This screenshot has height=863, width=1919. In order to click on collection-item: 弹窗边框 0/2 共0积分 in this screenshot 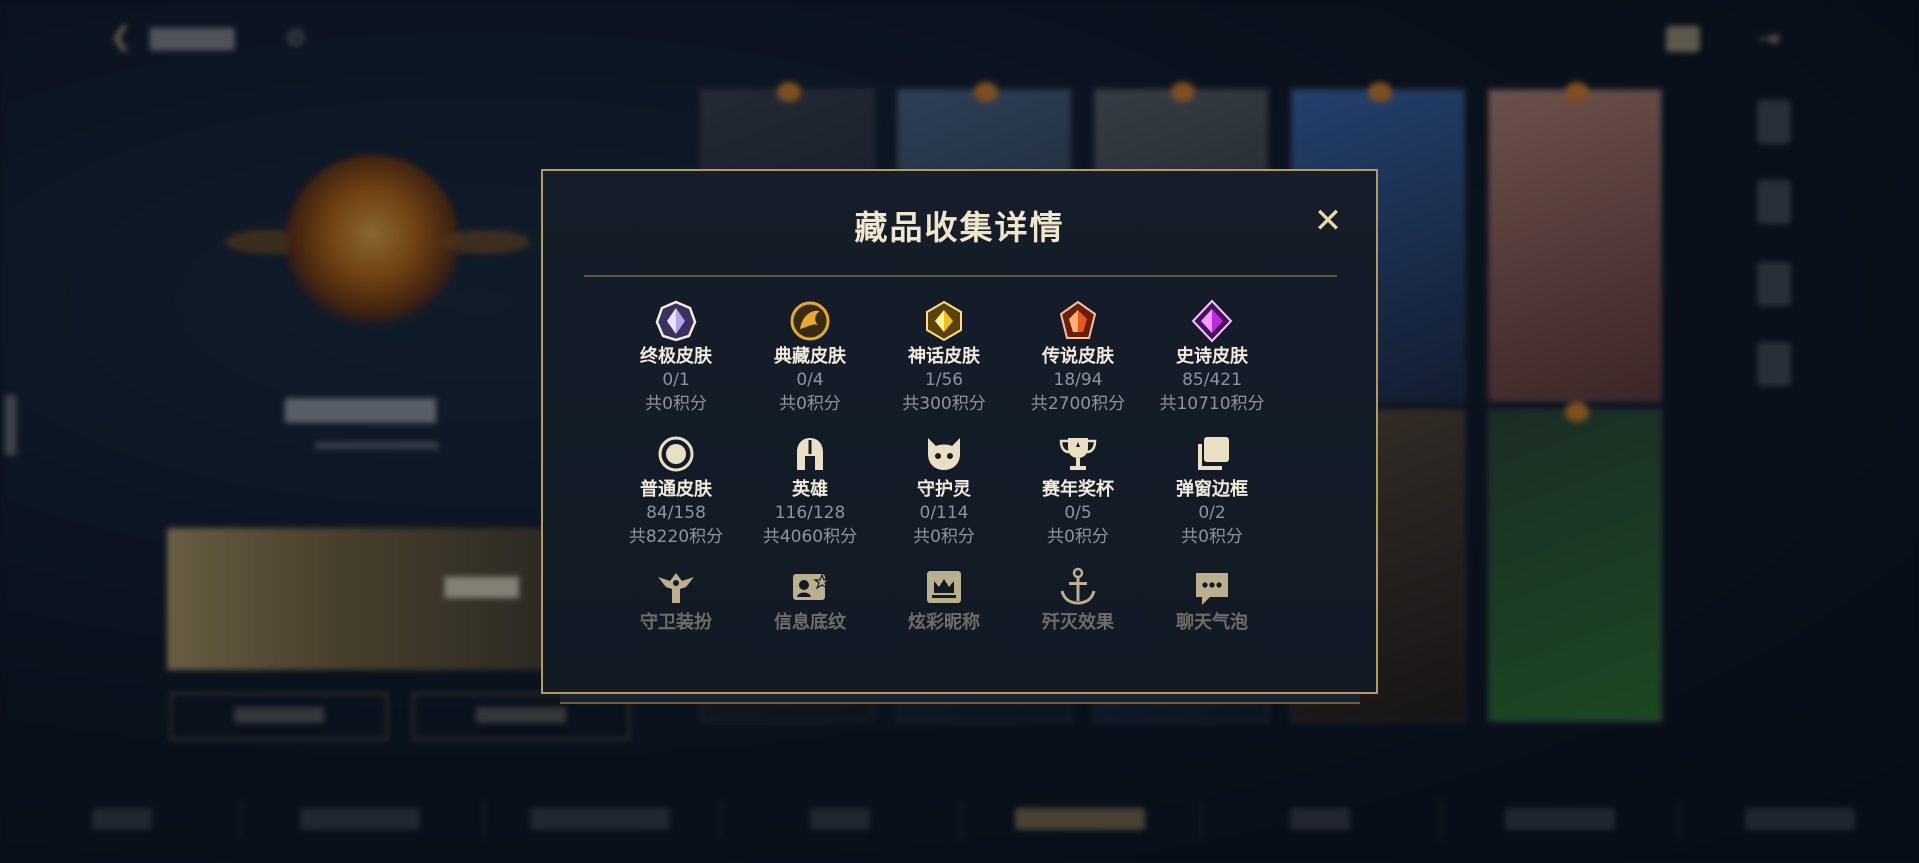, I will do `click(1212, 490)`.